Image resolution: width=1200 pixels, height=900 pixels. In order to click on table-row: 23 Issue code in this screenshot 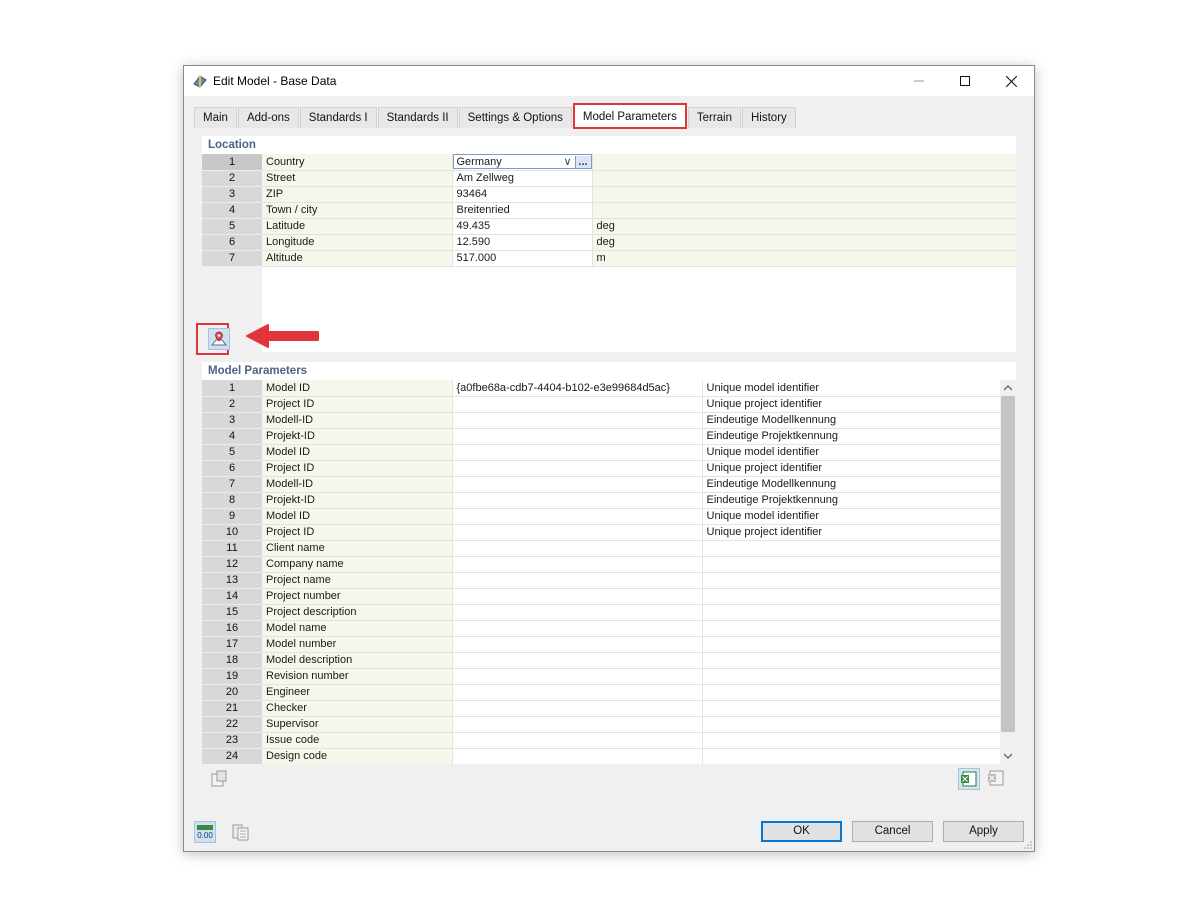, I will do `click(601, 740)`.